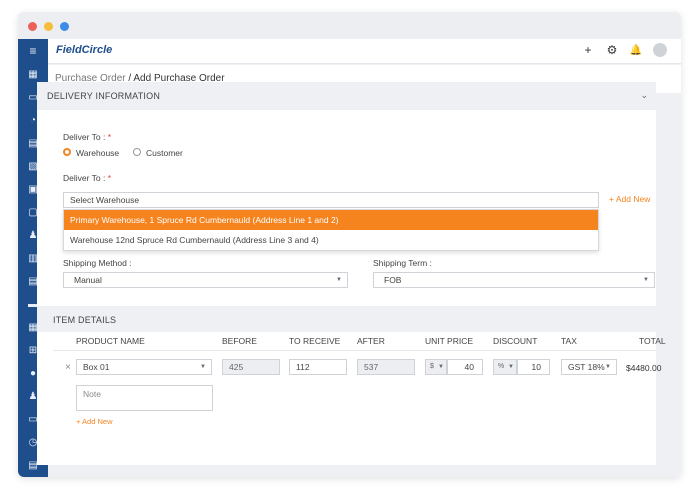 The height and width of the screenshot is (495, 694). Describe the element at coordinates (660, 50) in the screenshot. I see `avatar` at that location.